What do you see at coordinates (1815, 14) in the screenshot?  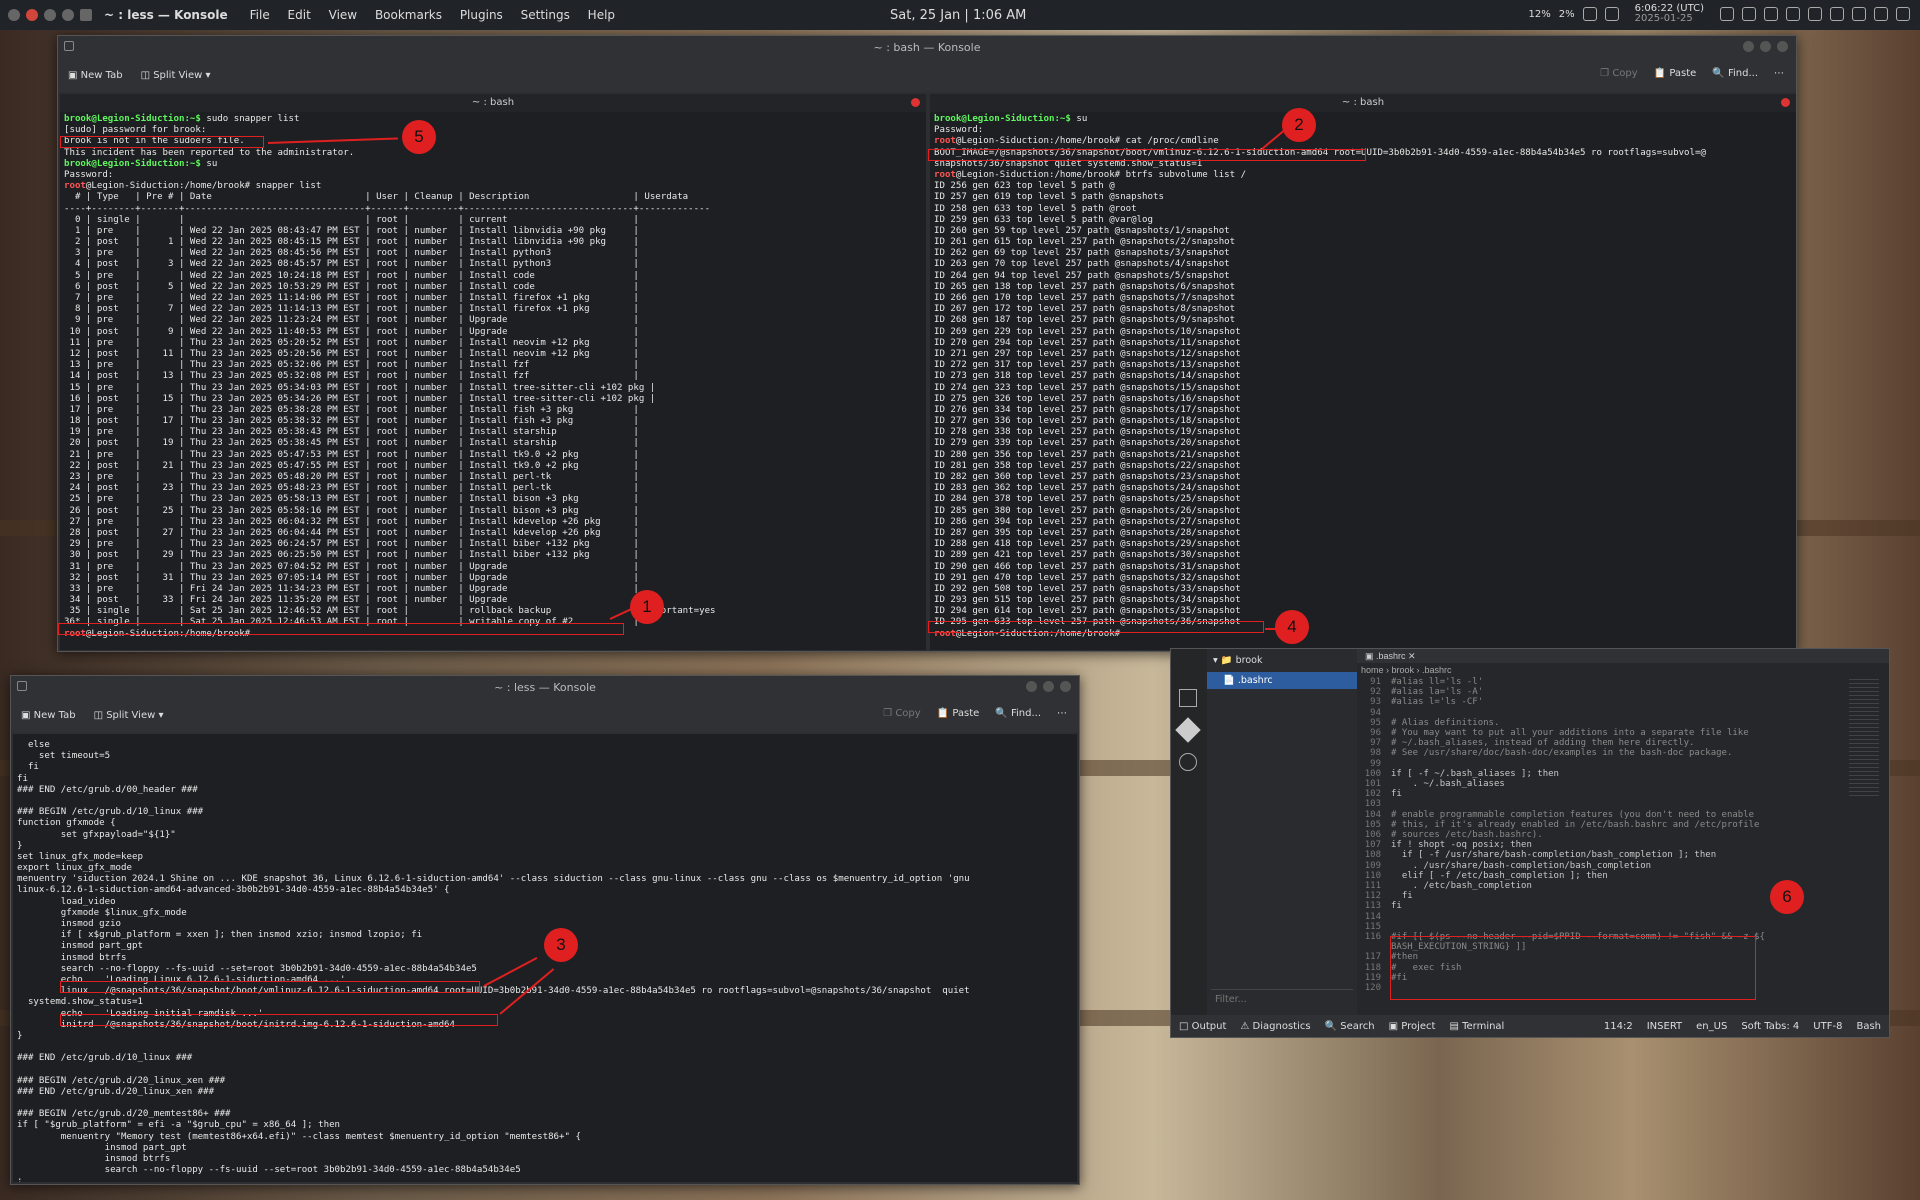 I see `bluetooth-icon` at bounding box center [1815, 14].